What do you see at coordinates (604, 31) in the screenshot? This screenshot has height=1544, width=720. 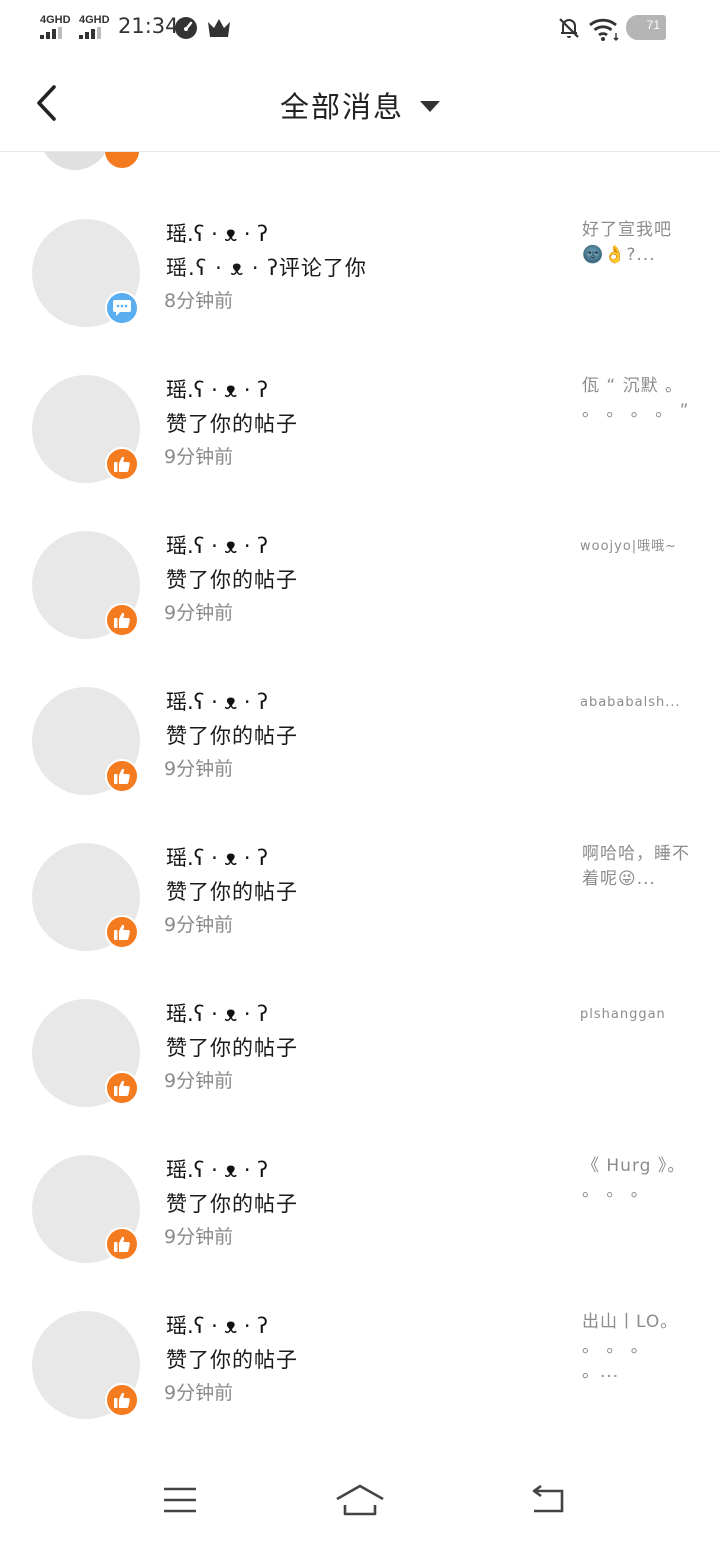 I see `wifi-icon` at bounding box center [604, 31].